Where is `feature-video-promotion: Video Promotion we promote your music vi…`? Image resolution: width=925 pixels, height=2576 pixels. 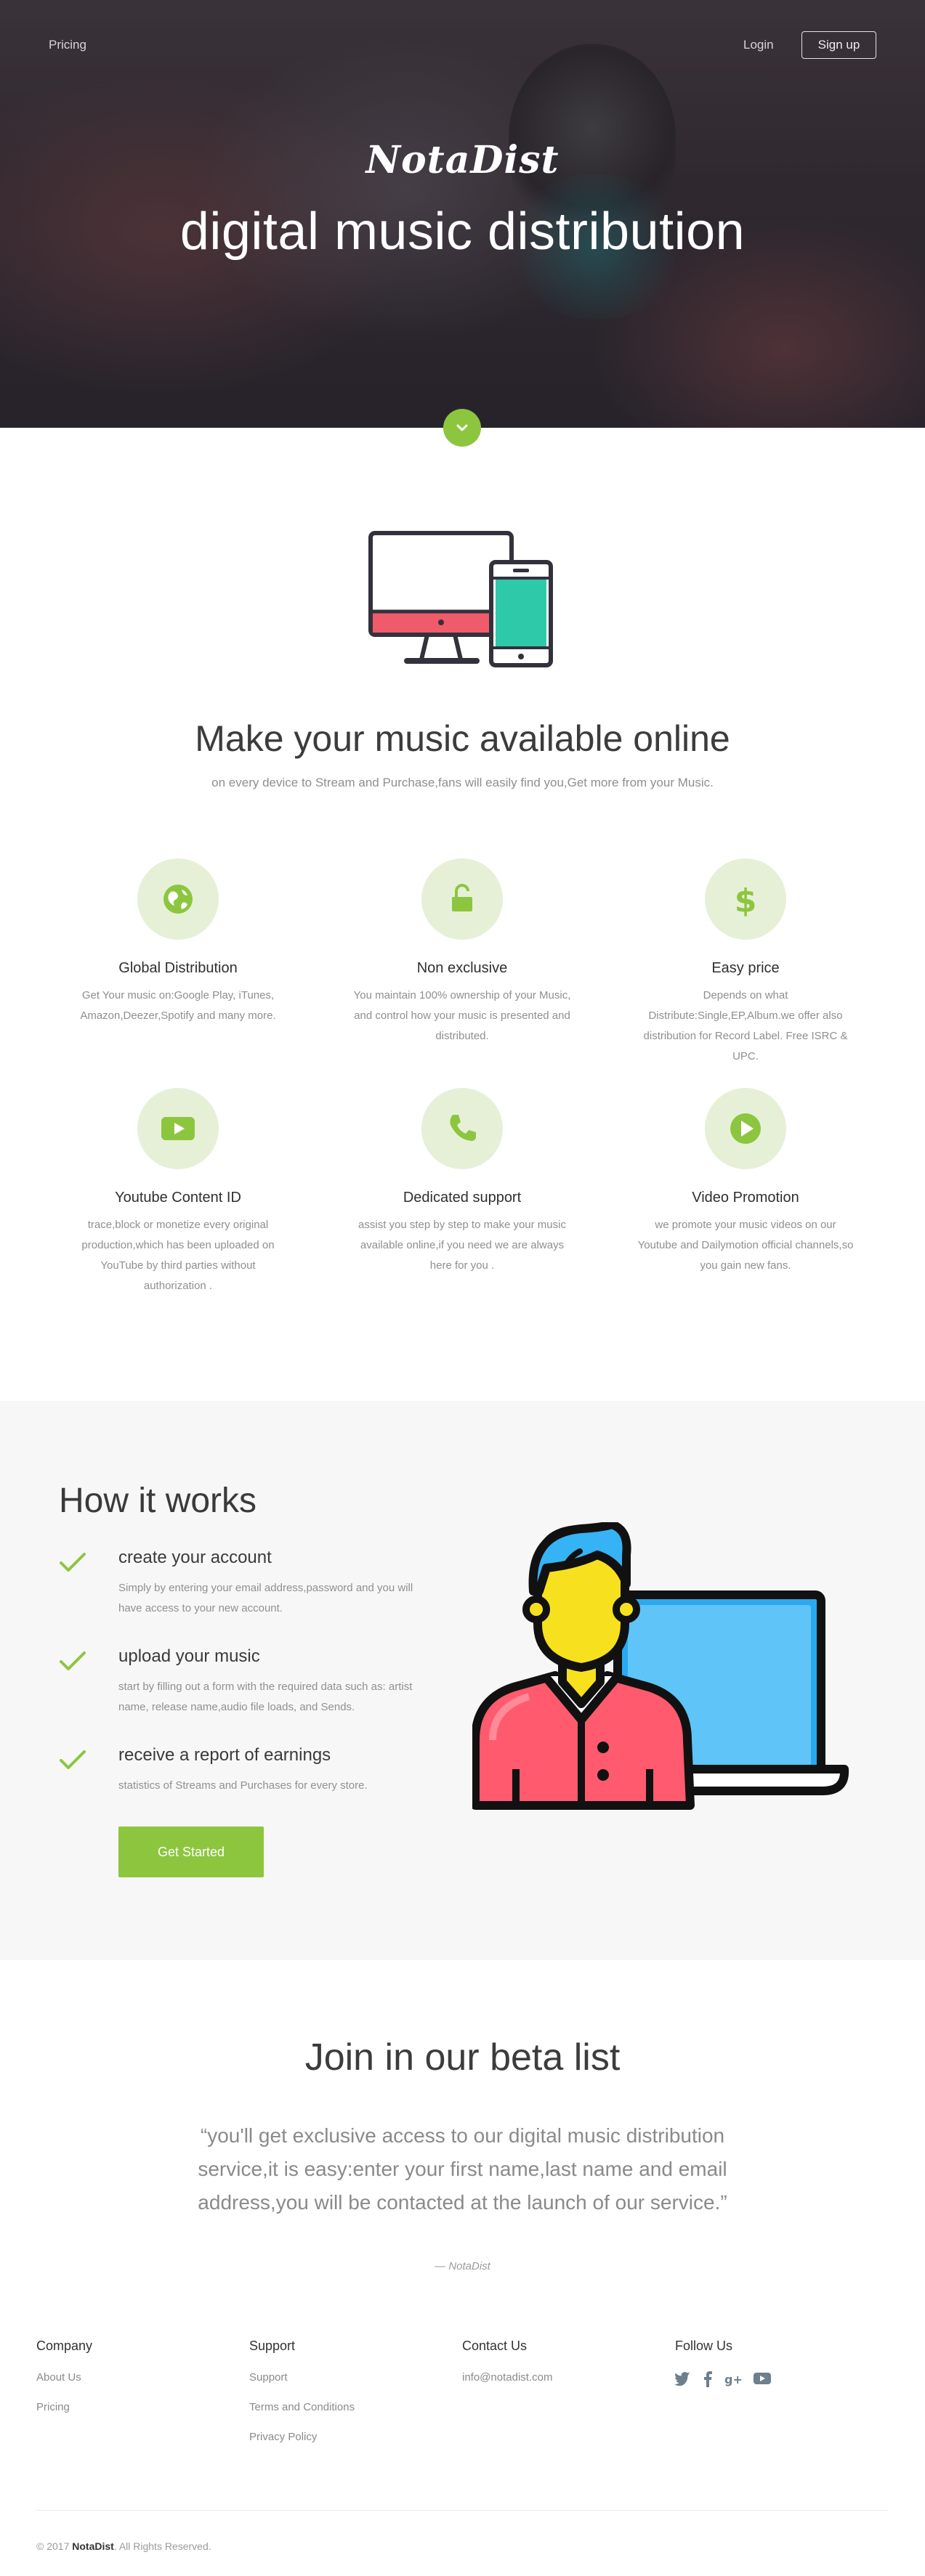 feature-video-promotion: Video Promotion we promote your music vi… is located at coordinates (745, 1182).